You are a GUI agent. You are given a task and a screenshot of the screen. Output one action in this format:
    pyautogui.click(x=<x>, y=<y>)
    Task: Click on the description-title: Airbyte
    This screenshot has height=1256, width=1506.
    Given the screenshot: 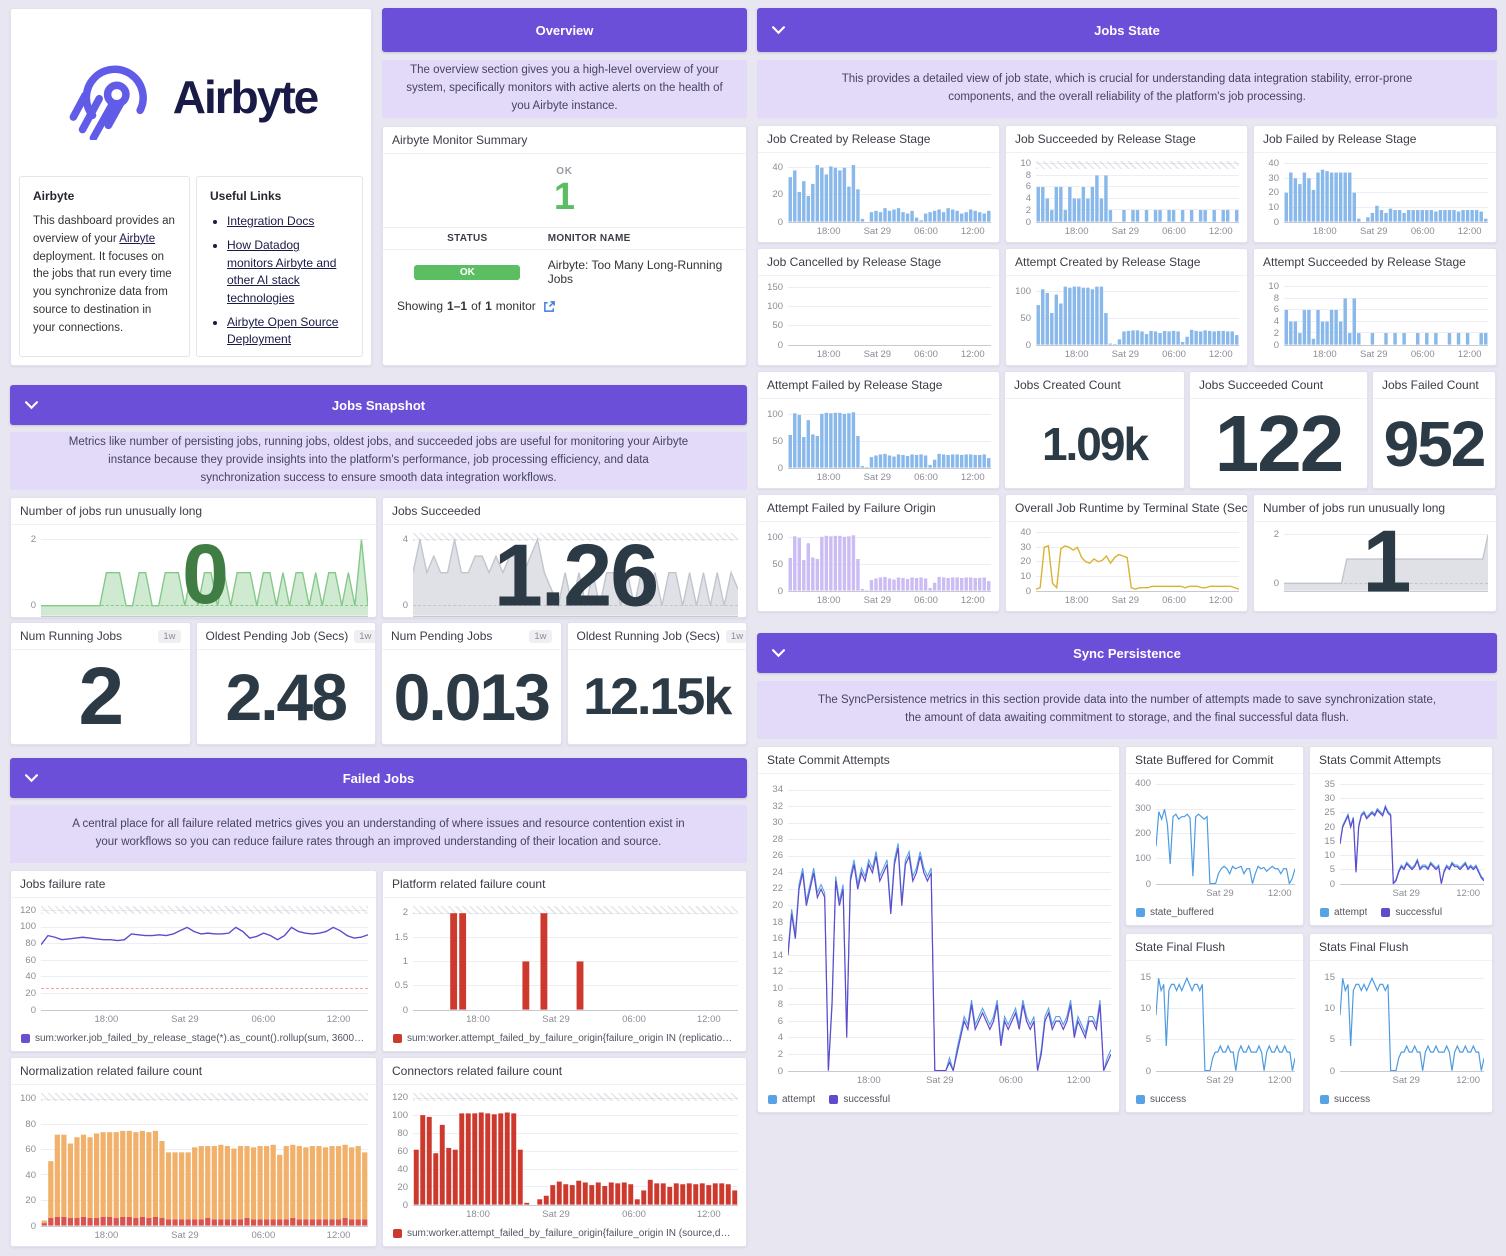 What is the action you would take?
    pyautogui.click(x=54, y=196)
    